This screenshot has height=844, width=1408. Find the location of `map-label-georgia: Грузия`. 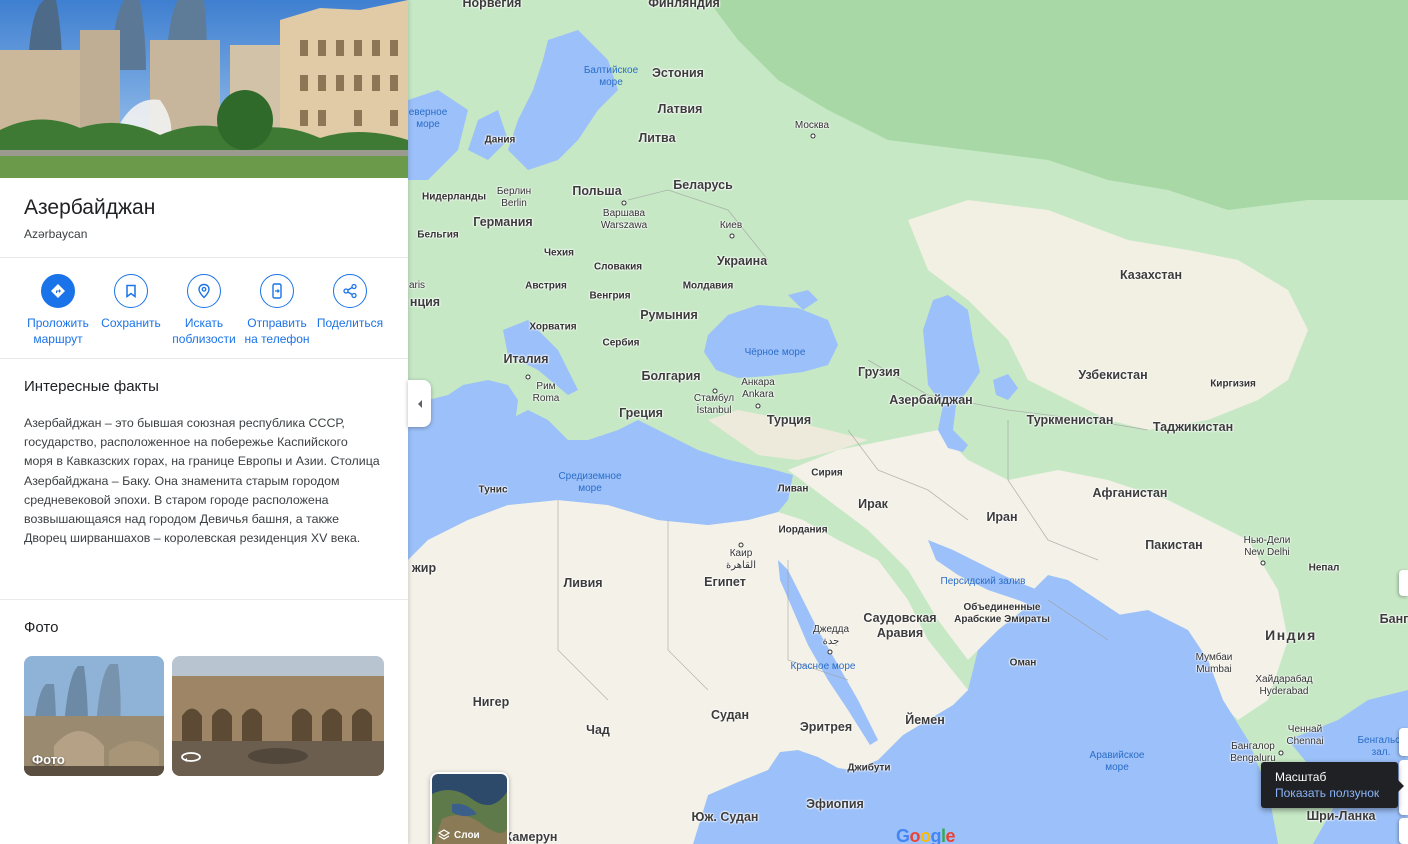

map-label-georgia: Грузия is located at coordinates (879, 372).